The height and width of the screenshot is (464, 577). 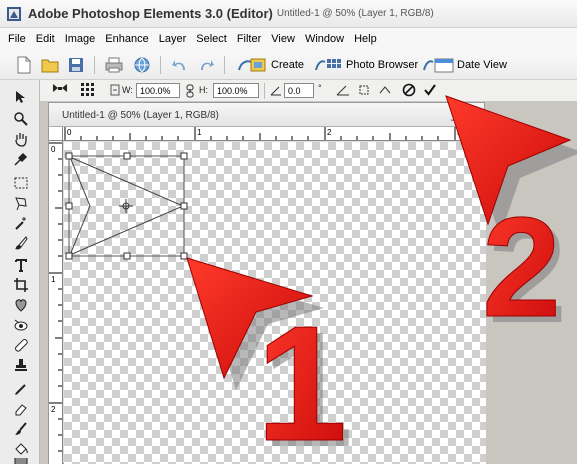 I want to click on menu-file: File, so click(x=17, y=39).